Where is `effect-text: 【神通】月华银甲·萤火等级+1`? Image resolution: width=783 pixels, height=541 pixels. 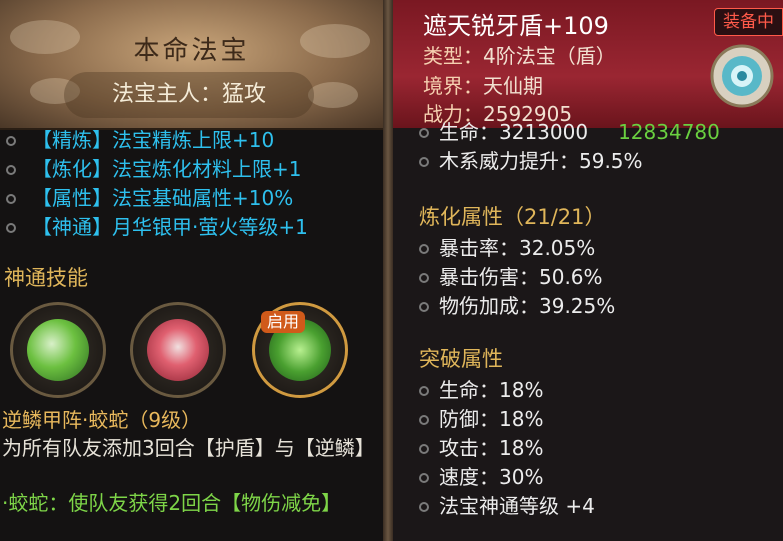
effect-text: 【神通】月华银甲·萤火等级+1 is located at coordinates (170, 227).